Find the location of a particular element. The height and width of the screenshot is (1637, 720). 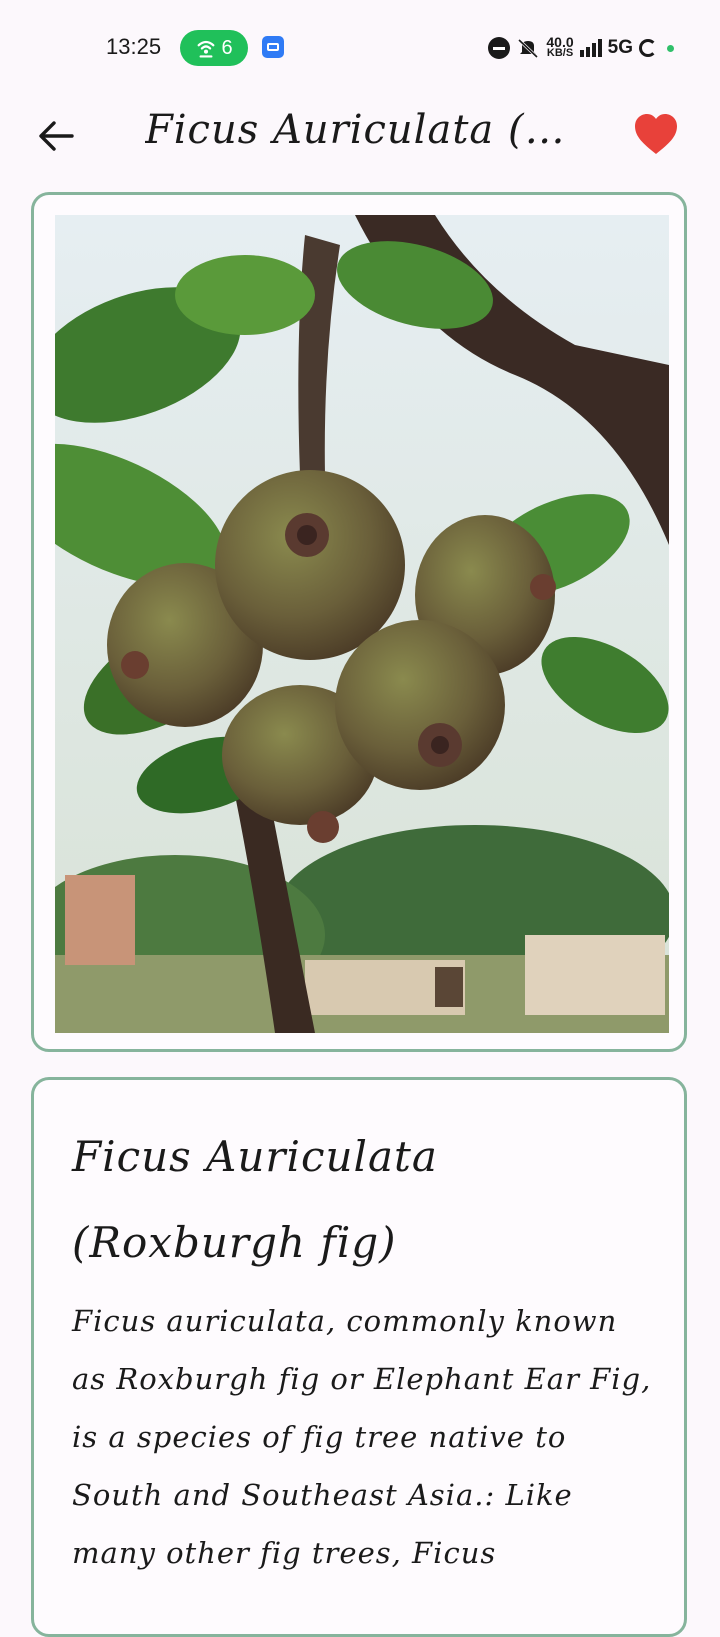

status-time: 13:25 is located at coordinates (134, 46).